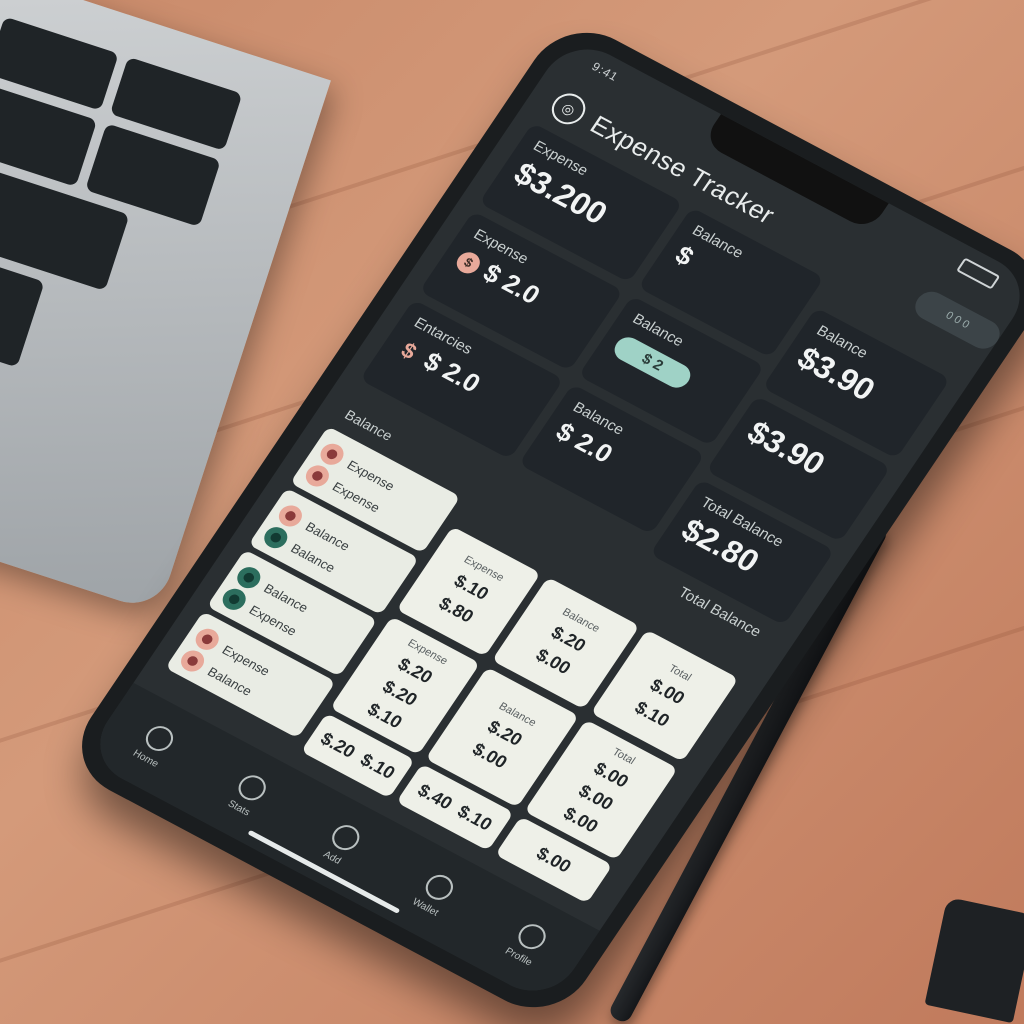 The height and width of the screenshot is (1024, 1024). Describe the element at coordinates (532, 936) in the screenshot. I see `profile-icon` at that location.